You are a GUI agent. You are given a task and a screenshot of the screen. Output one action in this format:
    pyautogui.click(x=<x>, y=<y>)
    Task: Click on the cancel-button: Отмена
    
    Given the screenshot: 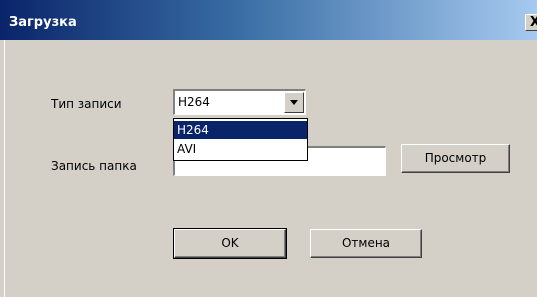 What is the action you would take?
    pyautogui.click(x=366, y=243)
    